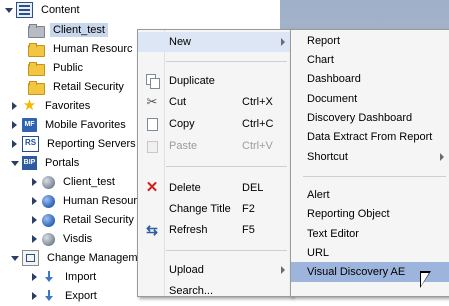 The width and height of the screenshot is (449, 306). I want to click on tree-node-portal-retail-security: Retail Security, so click(83, 220).